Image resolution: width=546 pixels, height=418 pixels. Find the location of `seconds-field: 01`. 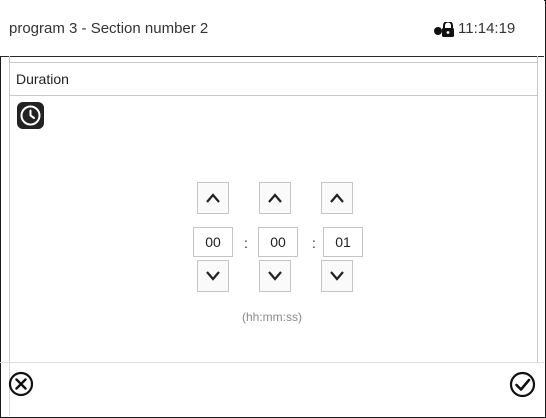

seconds-field: 01 is located at coordinates (343, 242).